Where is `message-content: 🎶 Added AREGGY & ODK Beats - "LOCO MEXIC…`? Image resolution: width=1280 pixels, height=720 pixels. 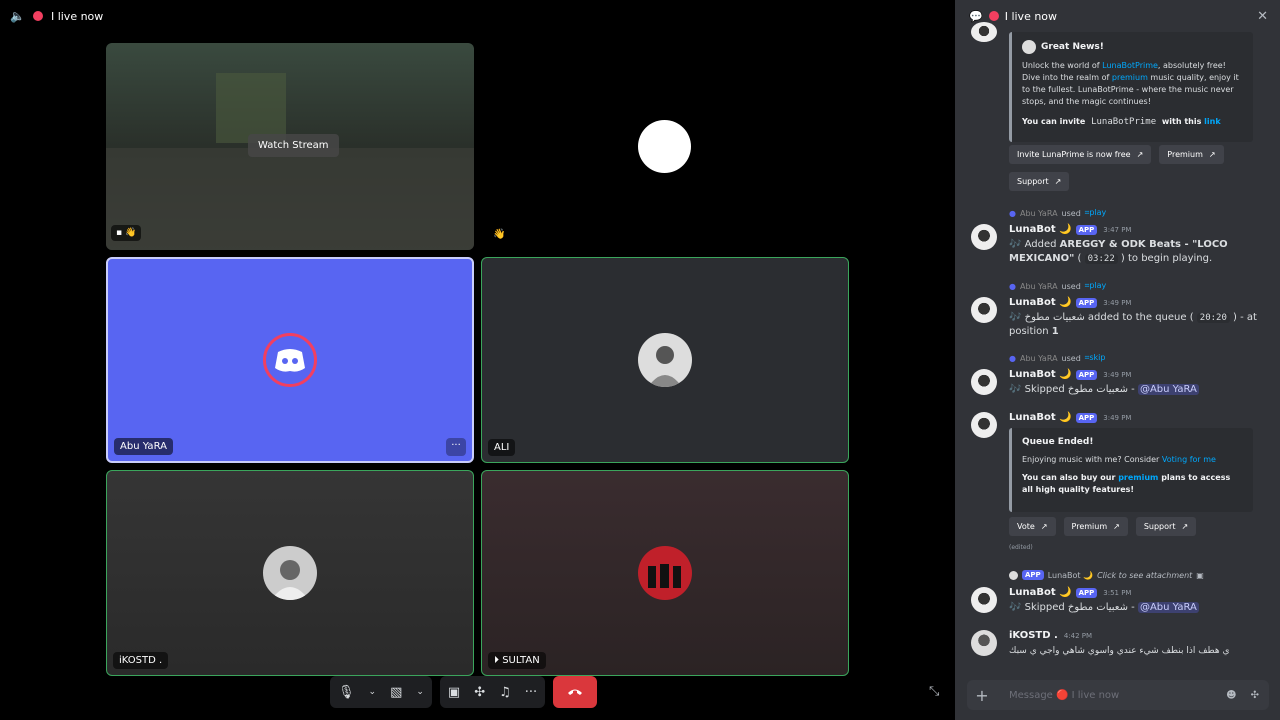 message-content: 🎶 Added AREGGY & ODK Beats - "LOCO MEXIC… is located at coordinates (1118, 251).